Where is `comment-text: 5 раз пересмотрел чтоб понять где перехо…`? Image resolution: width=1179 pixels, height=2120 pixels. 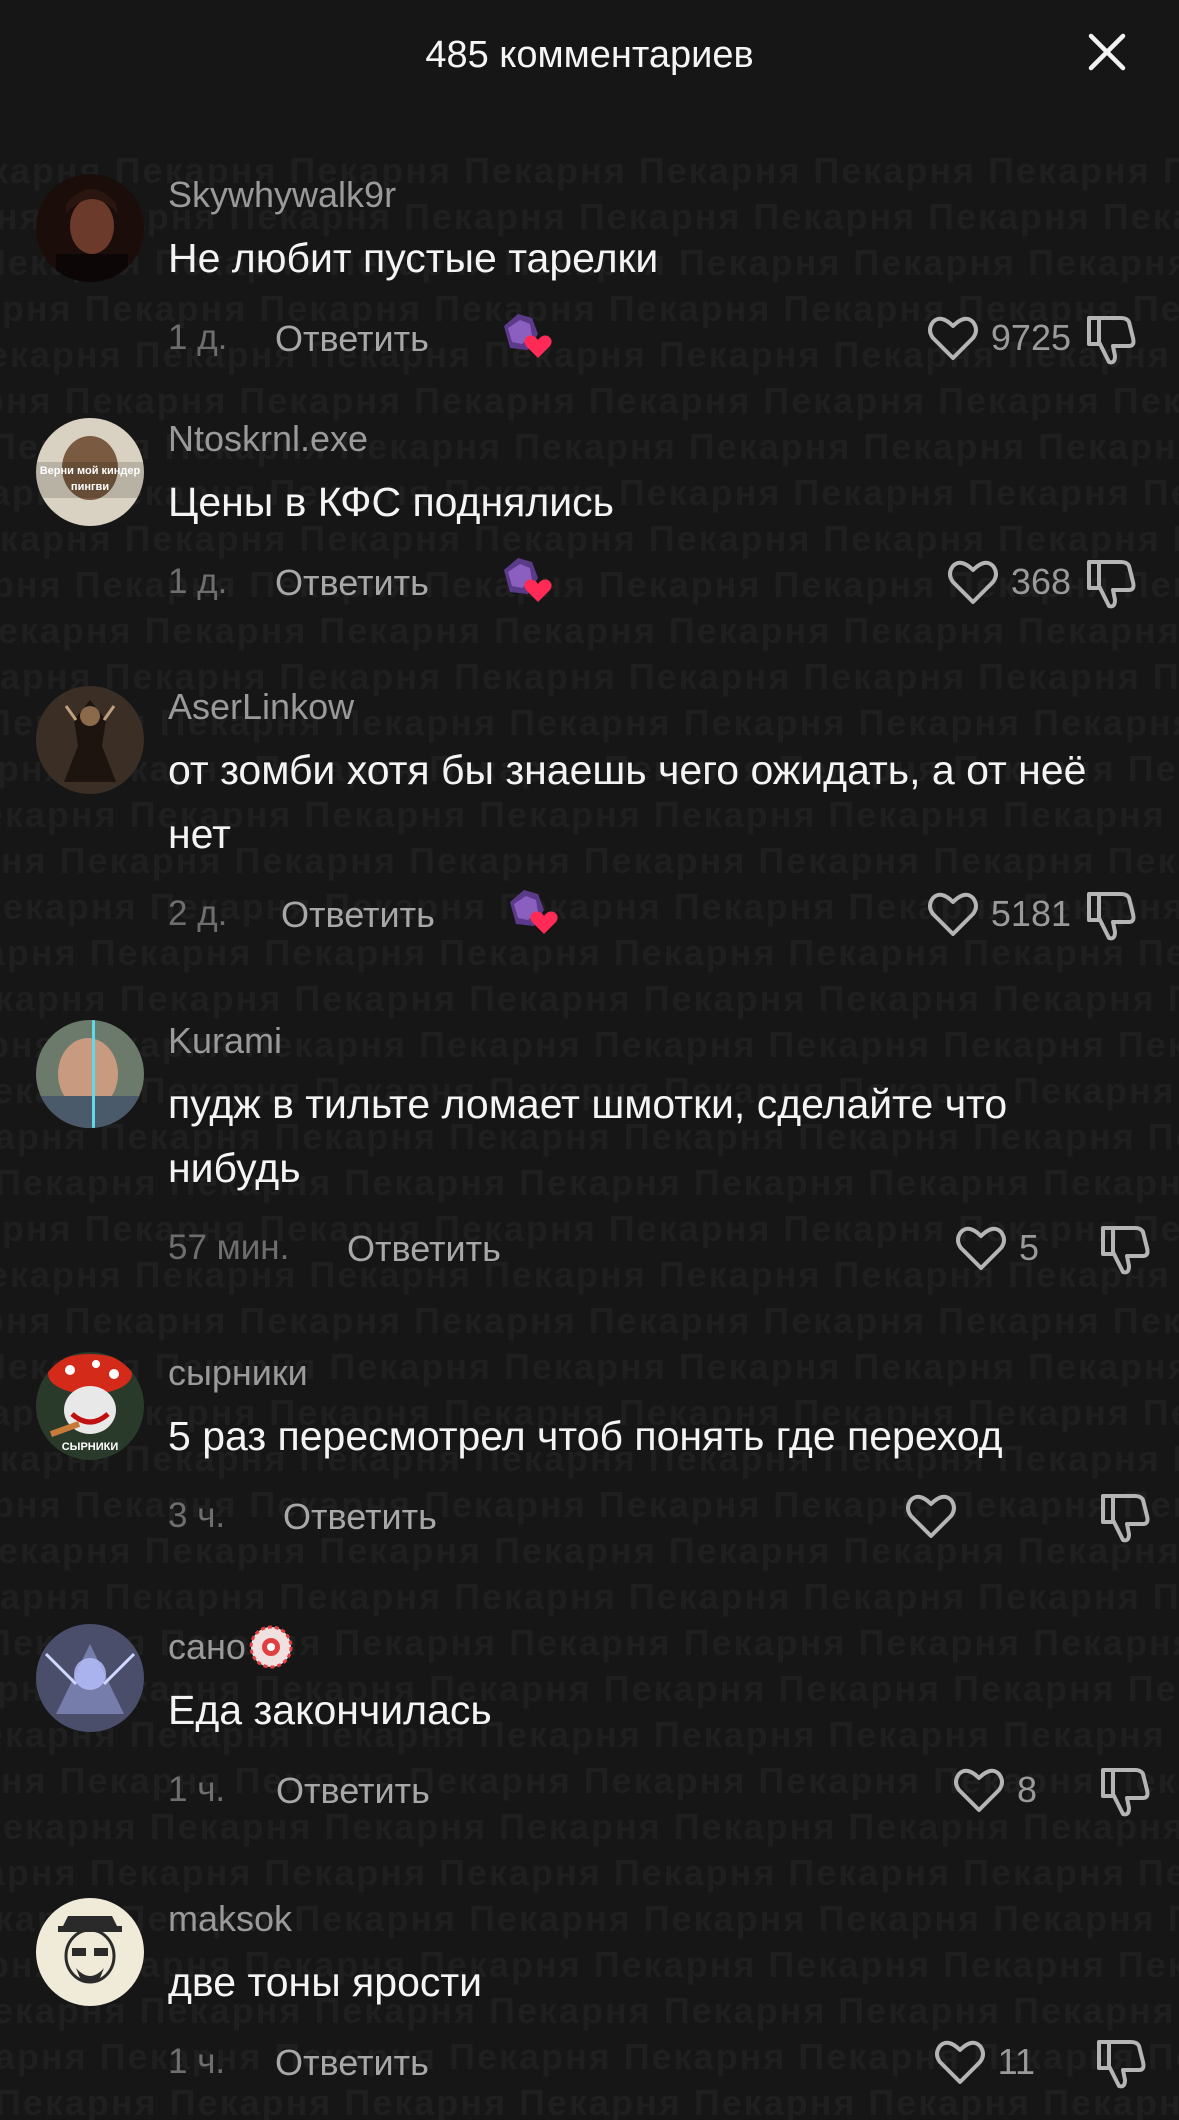
comment-text: 5 раз пересмотрел чтоб понять где перехо… is located at coordinates (585, 1436).